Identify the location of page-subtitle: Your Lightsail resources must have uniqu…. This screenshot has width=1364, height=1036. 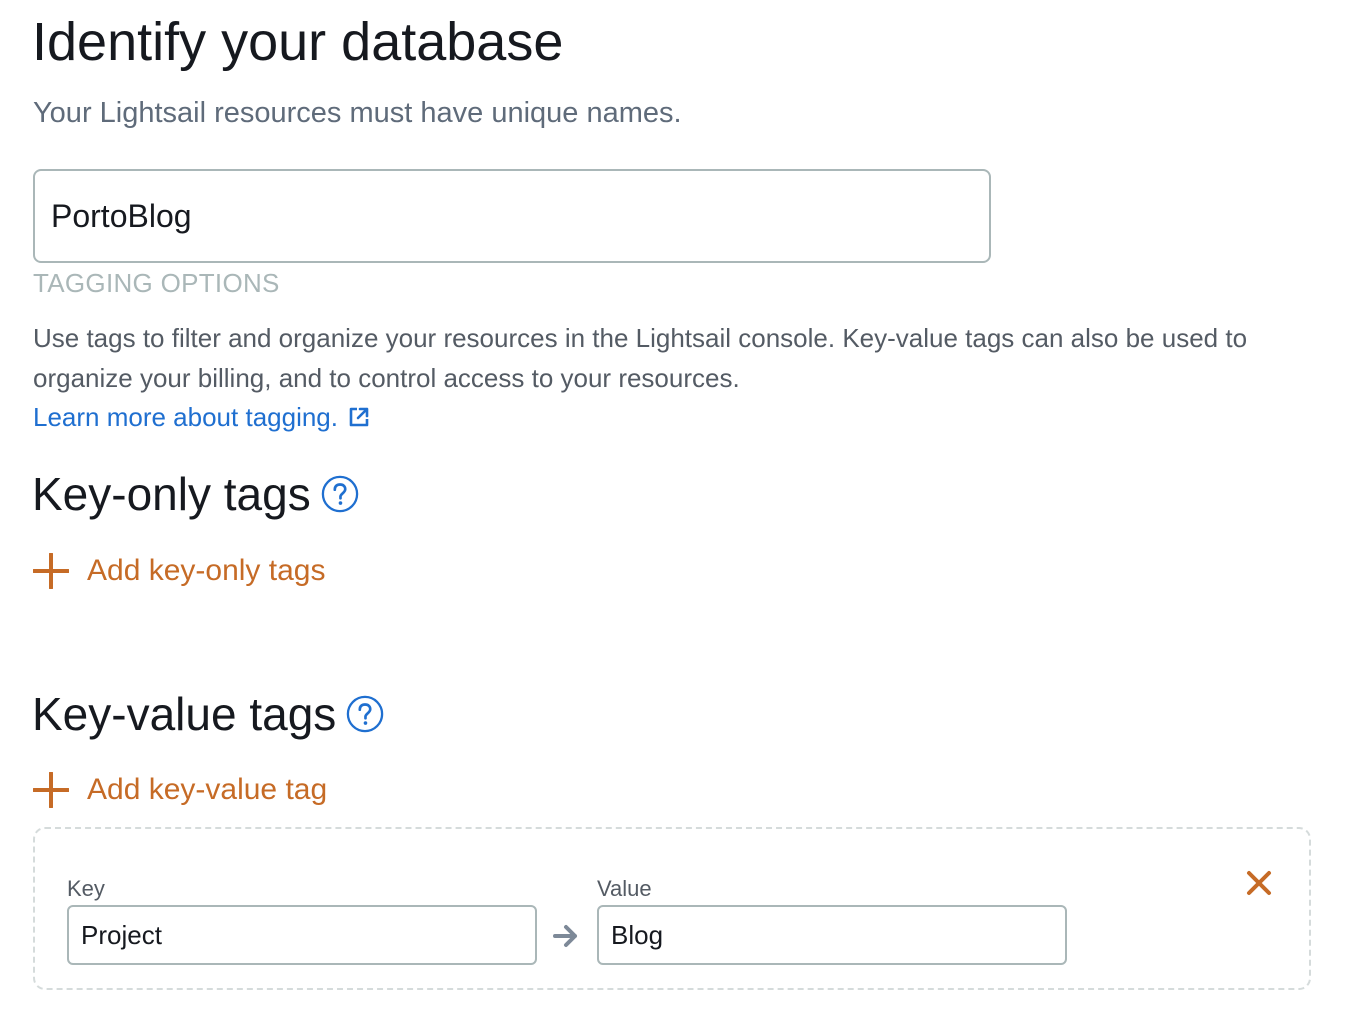
(357, 113).